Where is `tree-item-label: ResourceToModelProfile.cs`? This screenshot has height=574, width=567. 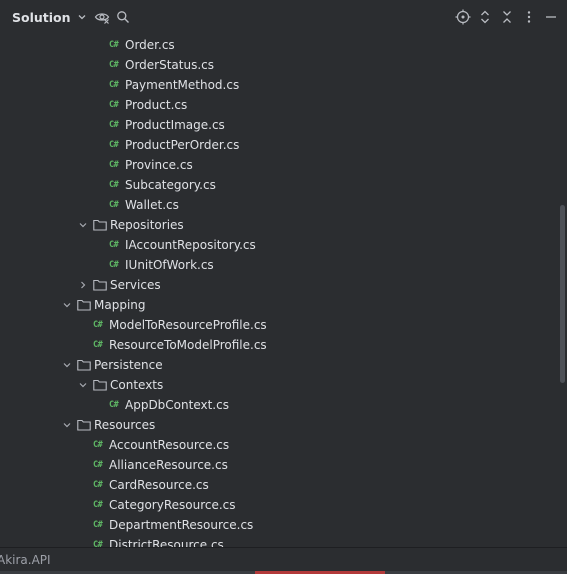 tree-item-label: ResourceToModelProfile.cs is located at coordinates (188, 345).